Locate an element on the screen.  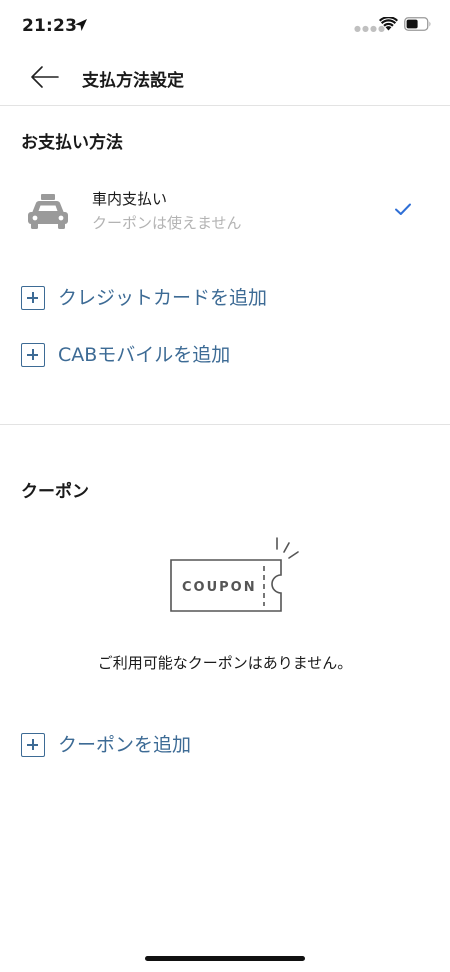
arrow-left-icon is located at coordinates (45, 77).